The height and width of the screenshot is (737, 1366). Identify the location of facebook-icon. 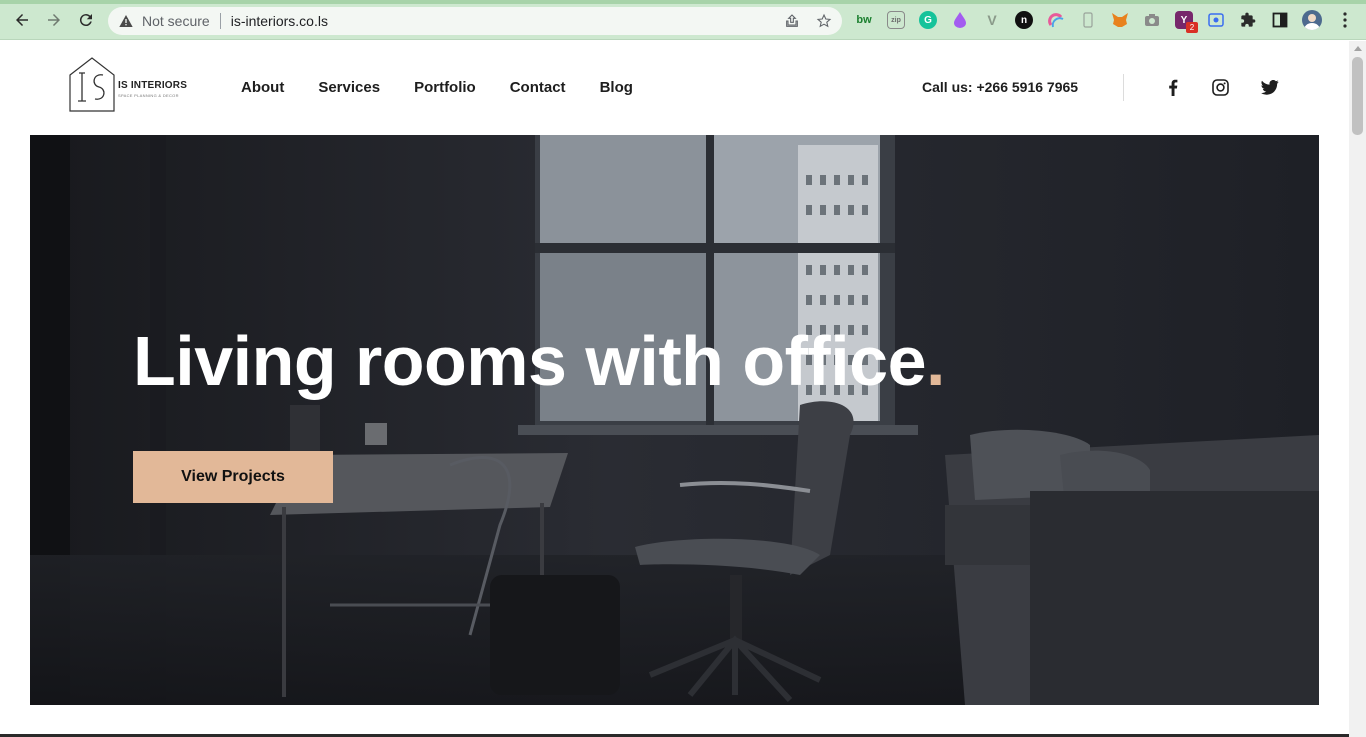
(1173, 87).